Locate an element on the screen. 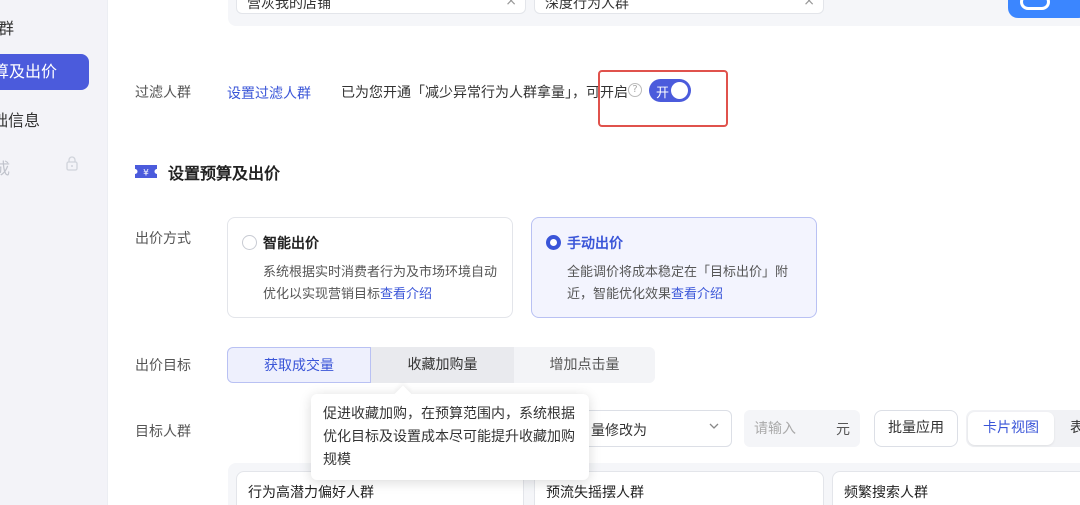 Image resolution: width=1080 pixels, height=505 pixels. link-icon is located at coordinates (1035, 5).